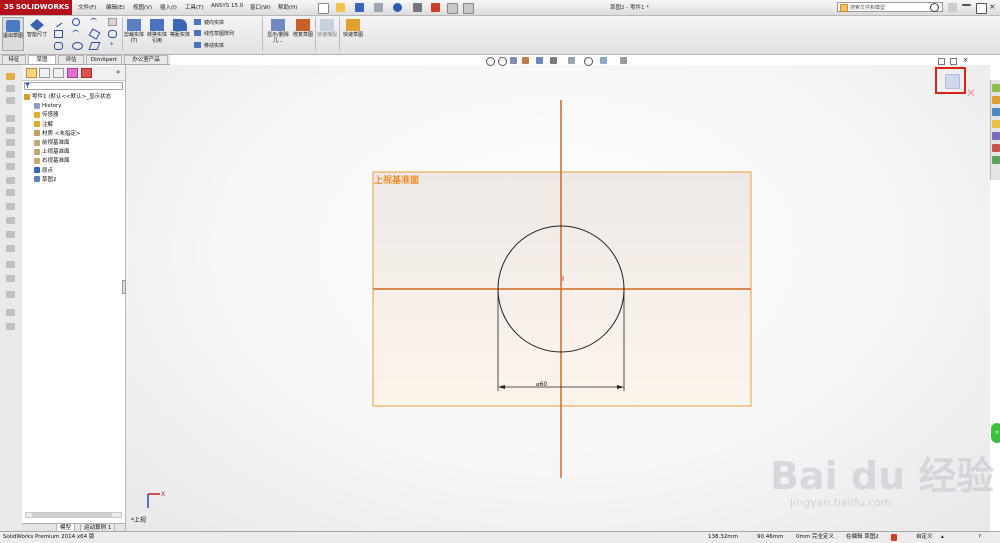 The image size is (1000, 543). What do you see at coordinates (996, 136) in the screenshot?
I see `view-palette-icon` at bounding box center [996, 136].